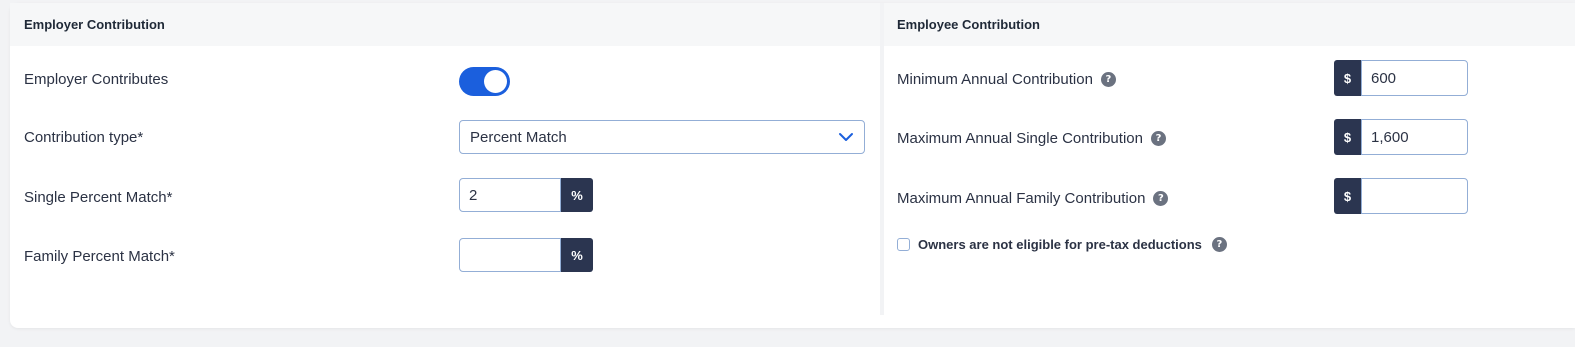  What do you see at coordinates (995, 79) in the screenshot?
I see `minimum-annual-contribution-text: Minimum Annual Contribution` at bounding box center [995, 79].